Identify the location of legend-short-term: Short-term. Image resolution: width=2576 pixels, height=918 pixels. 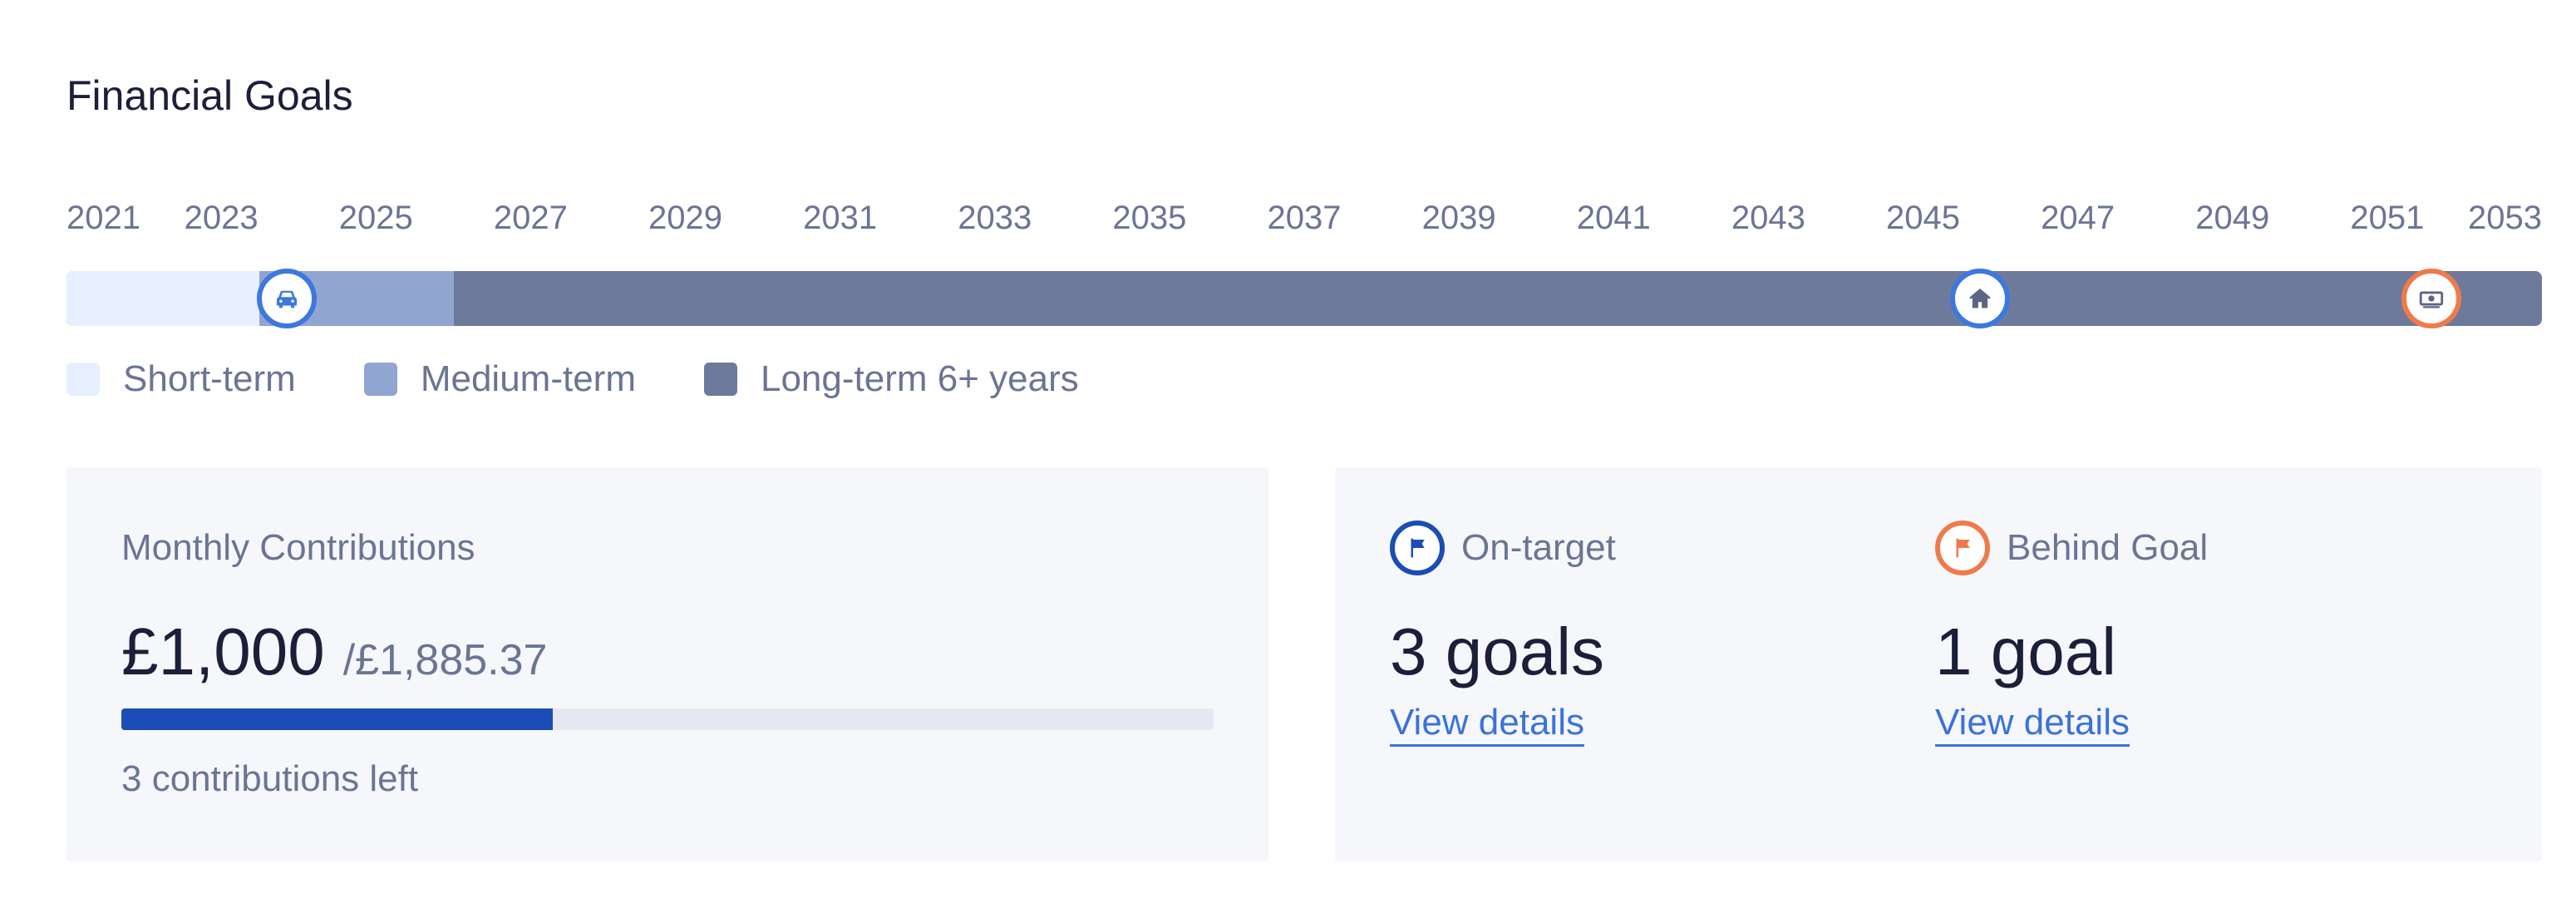
(181, 379).